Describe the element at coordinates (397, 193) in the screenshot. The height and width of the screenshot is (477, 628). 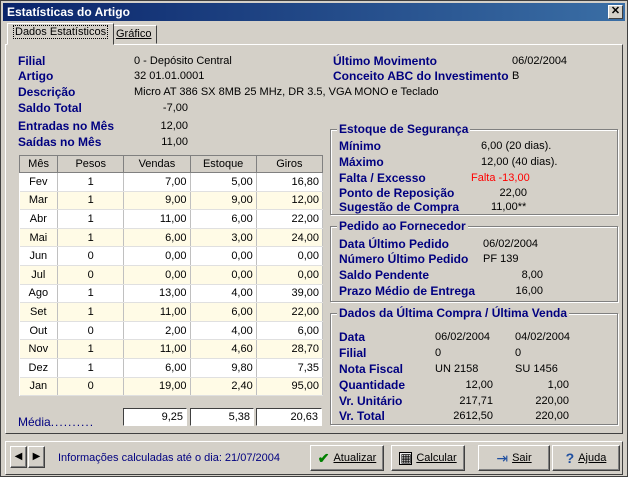
I see `reposicao-label: Ponto de Reposição` at that location.